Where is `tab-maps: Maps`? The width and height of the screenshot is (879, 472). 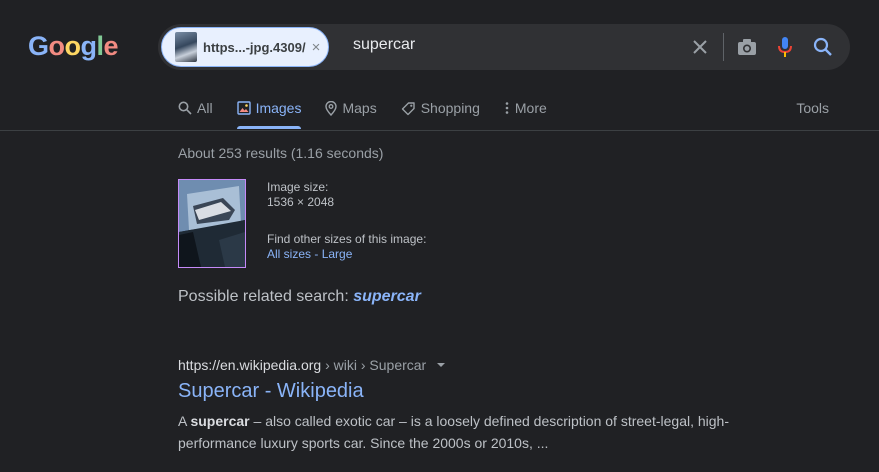
tab-maps: Maps is located at coordinates (351, 108).